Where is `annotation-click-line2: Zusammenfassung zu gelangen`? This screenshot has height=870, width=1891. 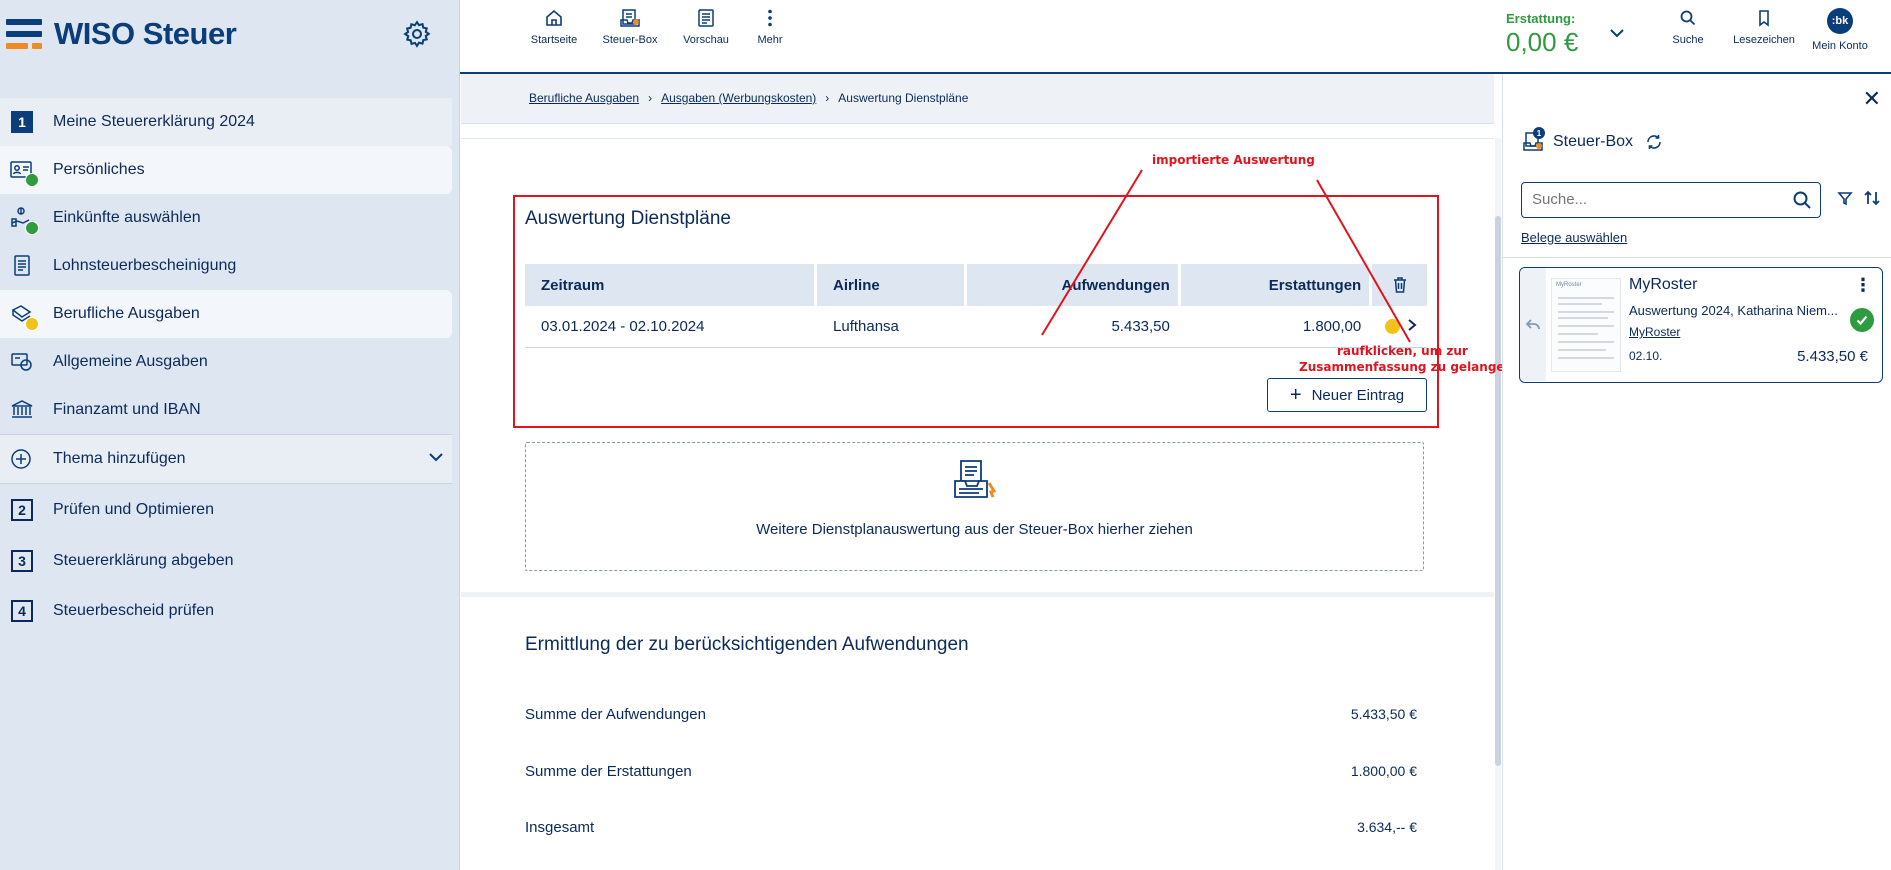 annotation-click-line2: Zusammenfassung zu gelangen is located at coordinates (1406, 367).